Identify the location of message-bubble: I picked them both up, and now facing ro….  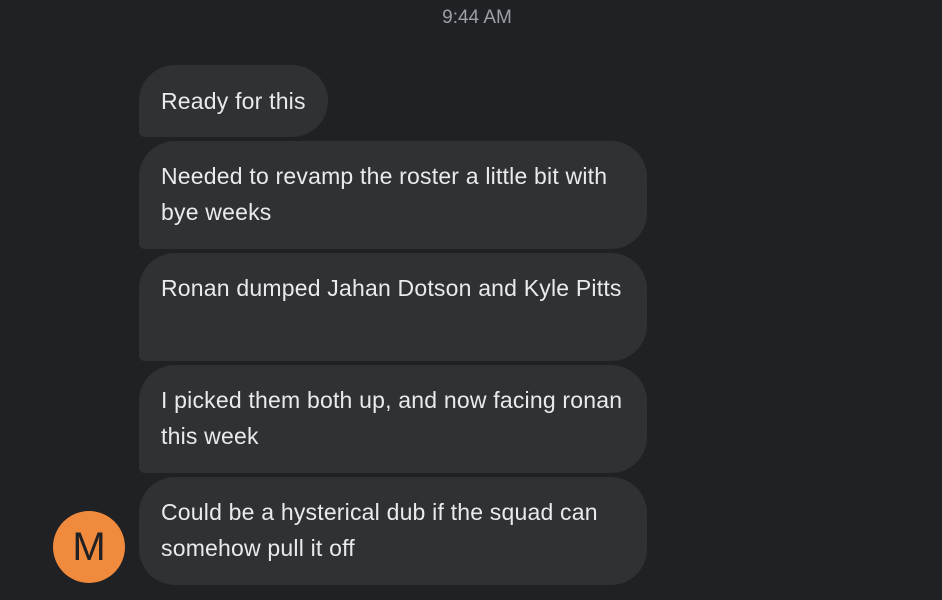
(393, 419).